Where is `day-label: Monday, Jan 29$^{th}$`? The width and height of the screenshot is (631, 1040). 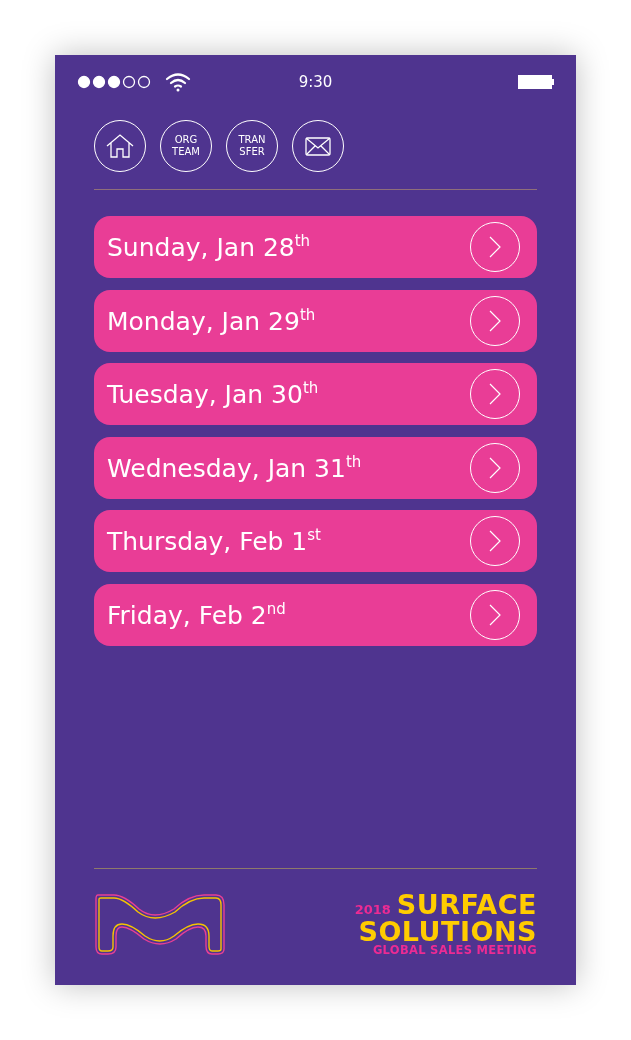
day-label: Monday, Jan 29$^{th}$ is located at coordinates (212, 320).